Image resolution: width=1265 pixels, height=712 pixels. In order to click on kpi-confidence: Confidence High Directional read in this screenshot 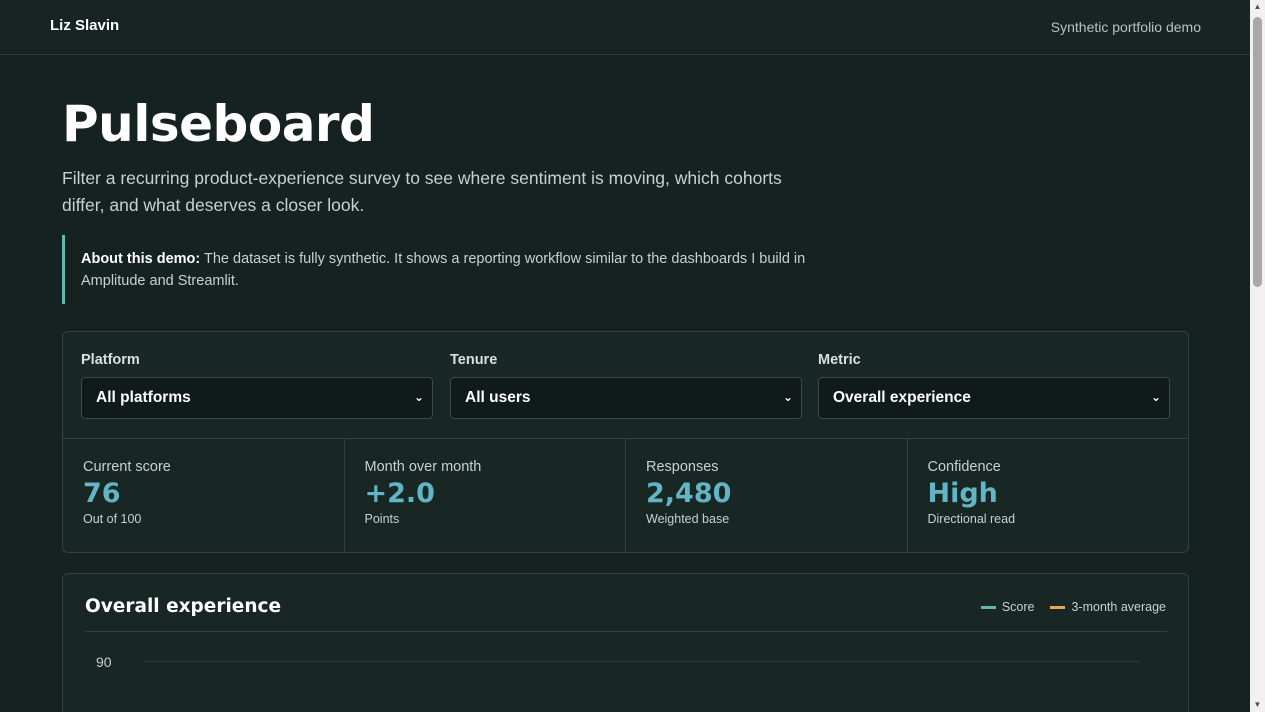, I will do `click(1048, 496)`.